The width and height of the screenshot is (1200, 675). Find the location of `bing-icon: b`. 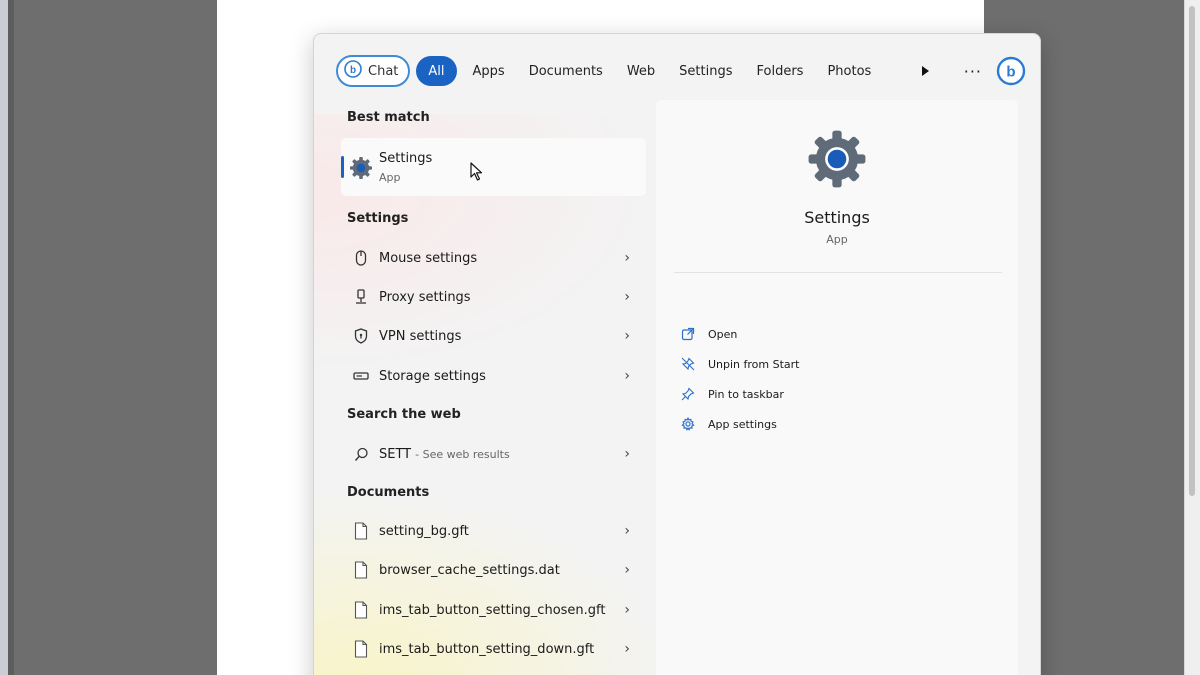

bing-icon: b is located at coordinates (353, 71).